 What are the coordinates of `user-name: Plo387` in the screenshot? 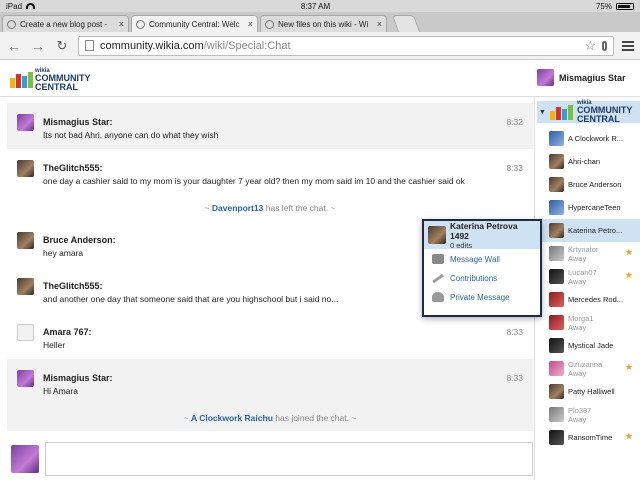 It's located at (580, 410).